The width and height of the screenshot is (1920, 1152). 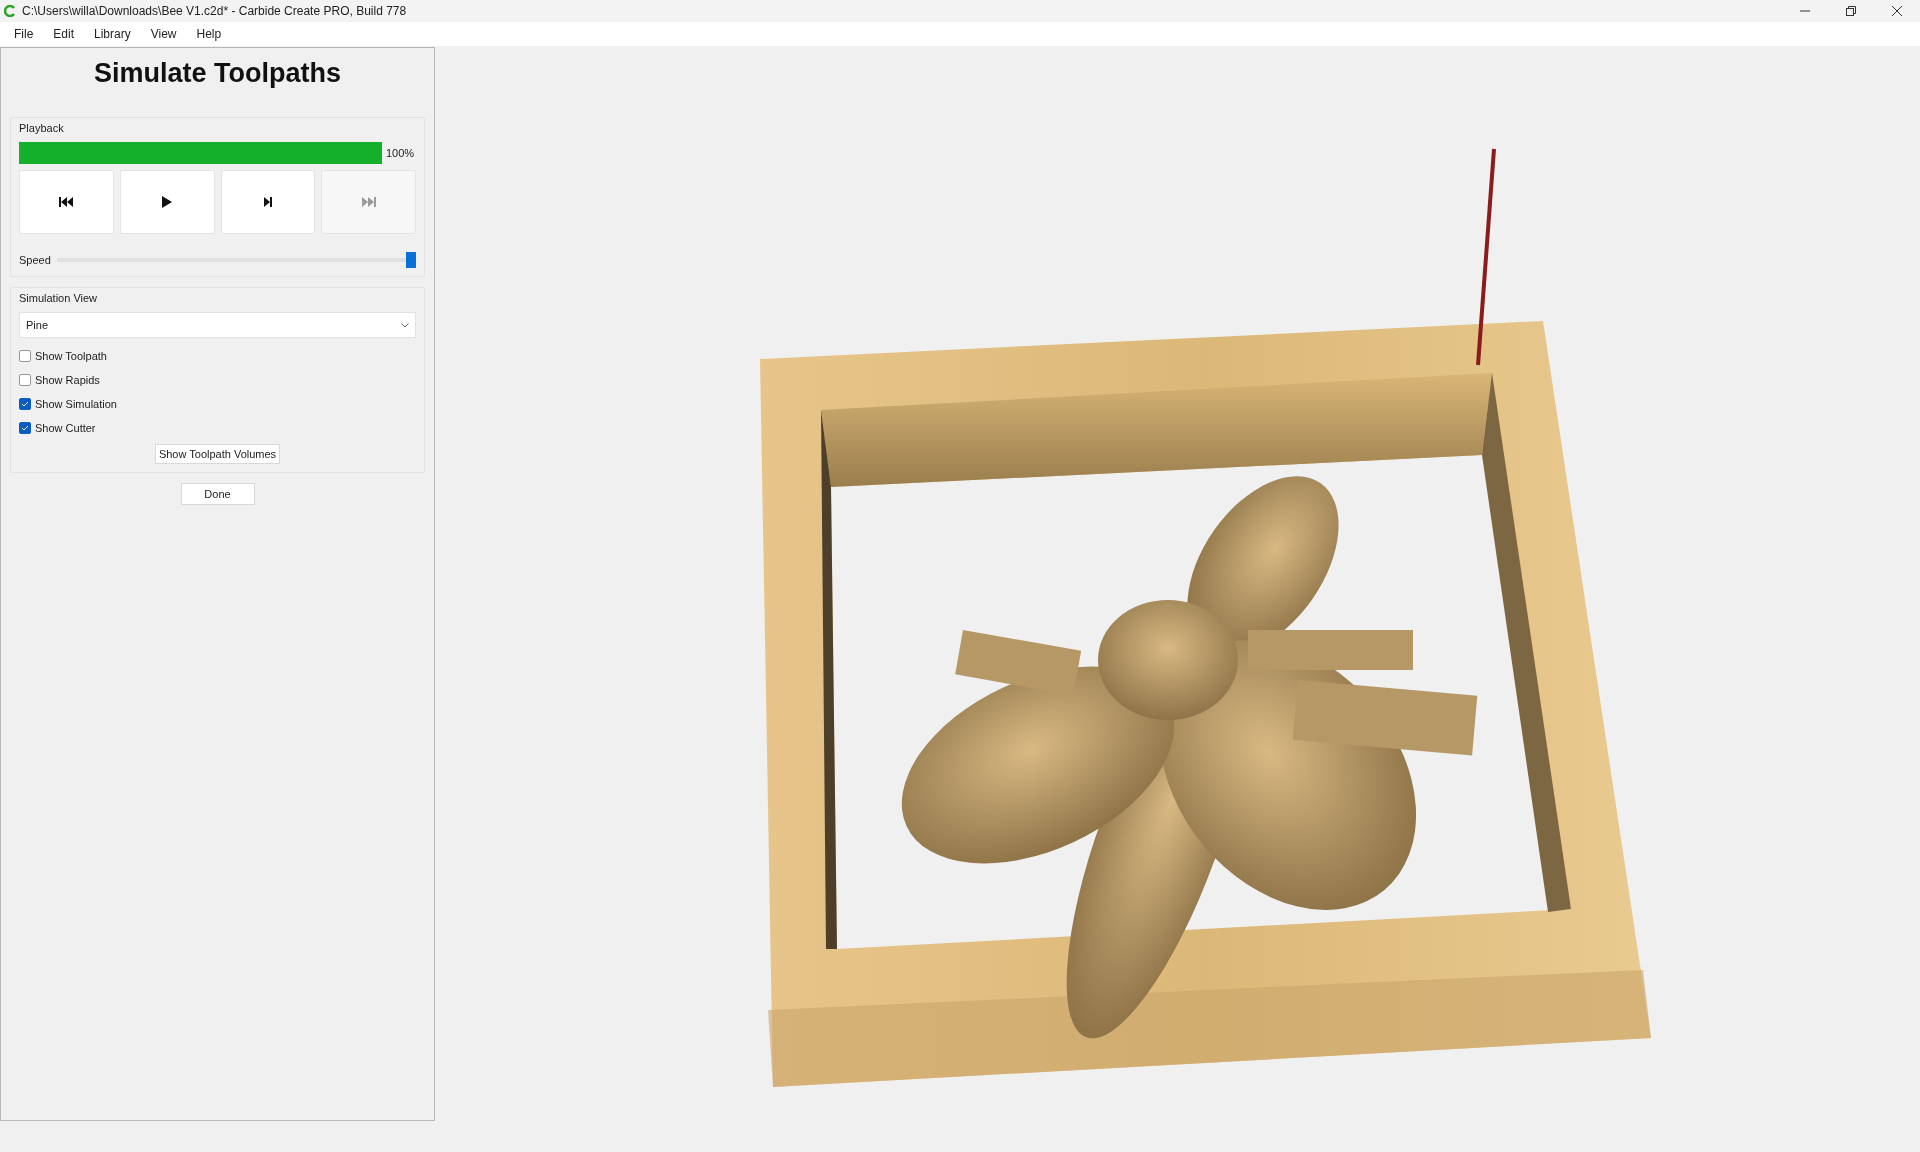 I want to click on chevron-down-icon, so click(x=405, y=325).